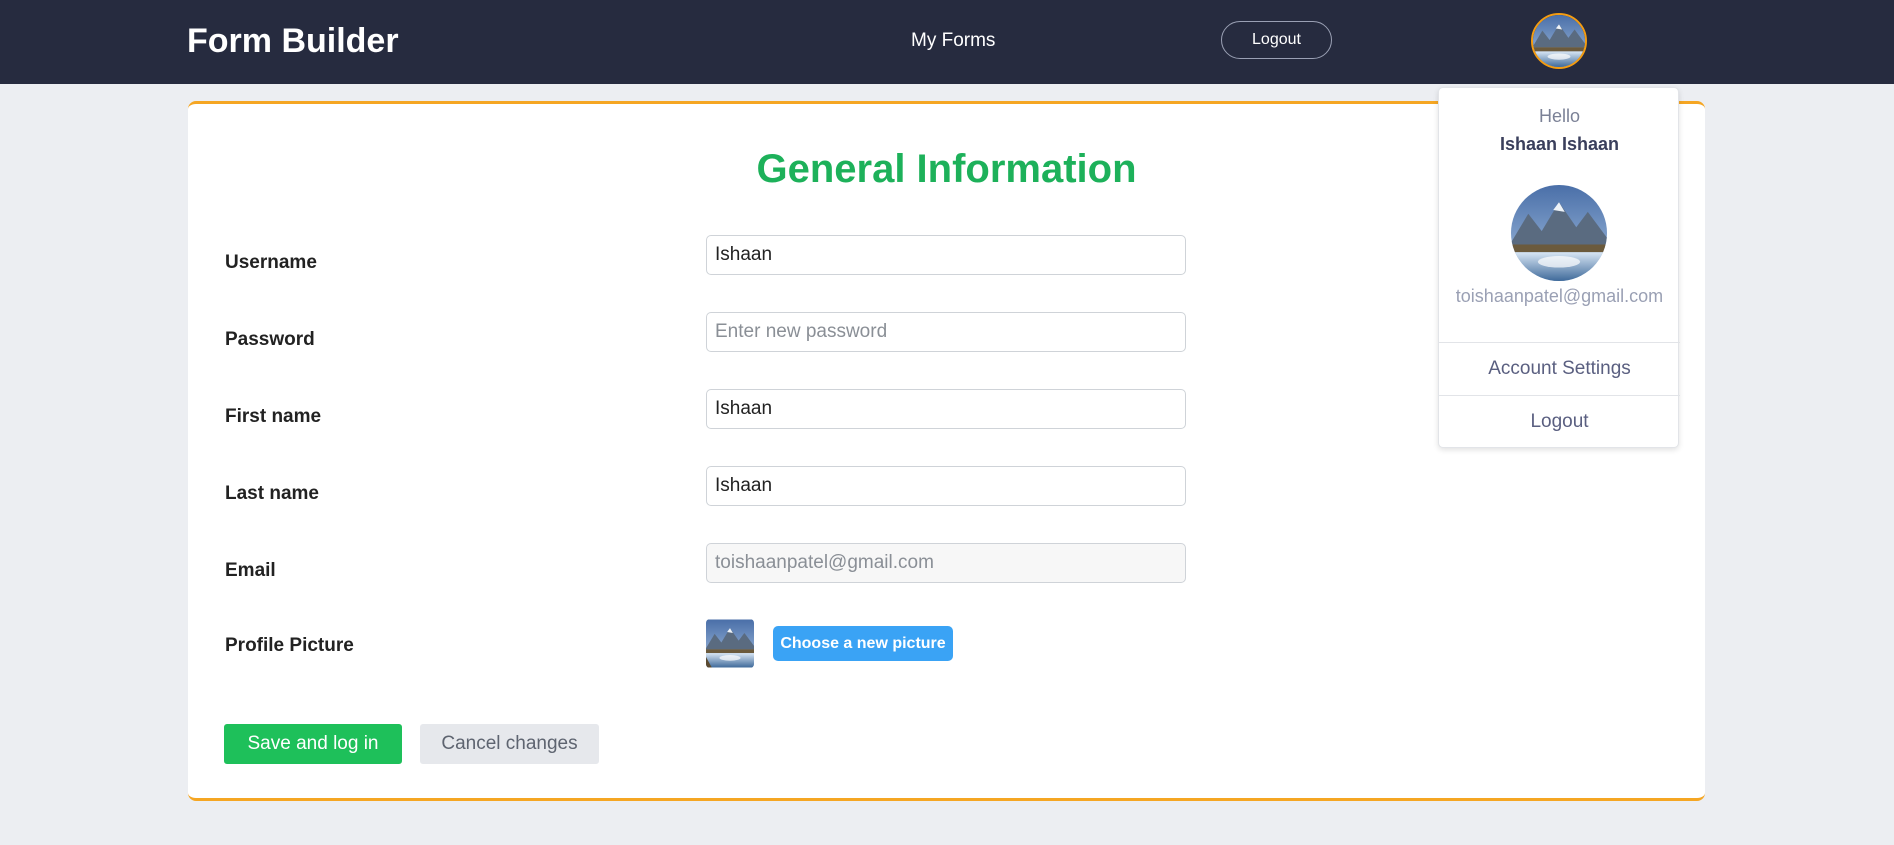  Describe the element at coordinates (946, 563) in the screenshot. I see `email-field` at that location.